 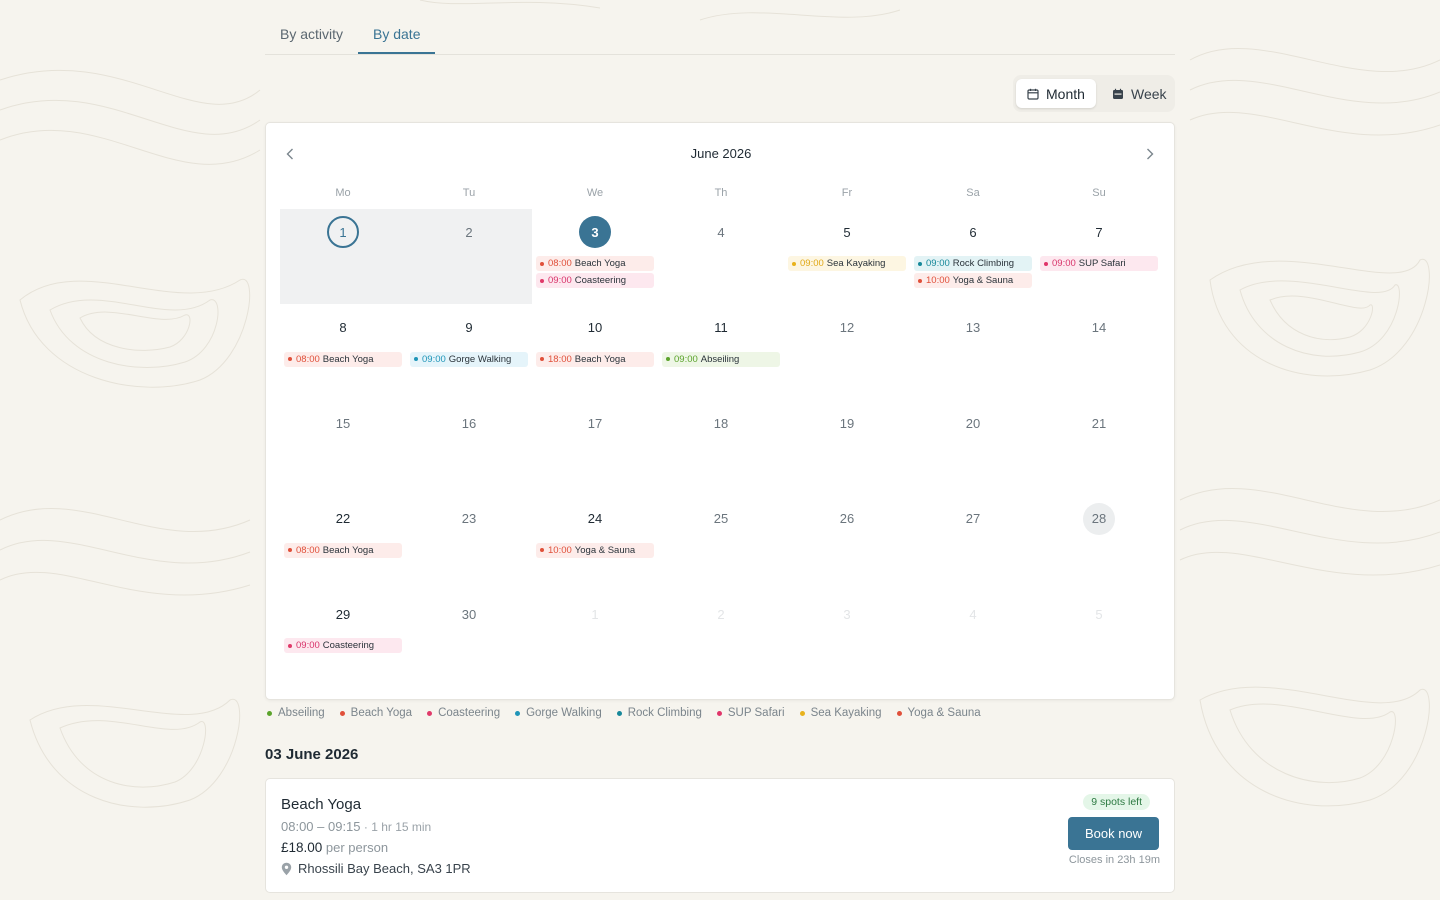 What do you see at coordinates (973, 193) in the screenshot?
I see `weekday-header: Sa` at bounding box center [973, 193].